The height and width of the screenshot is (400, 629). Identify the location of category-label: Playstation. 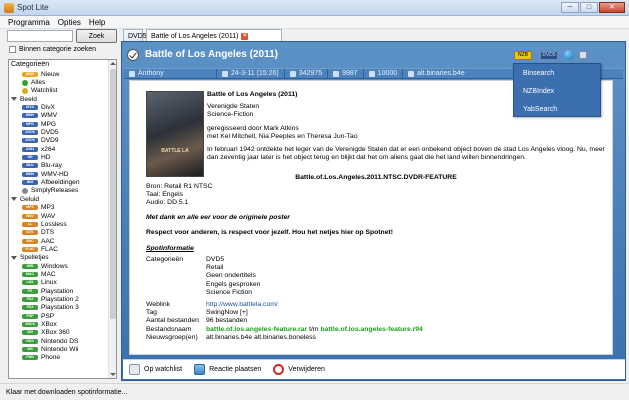
(57, 291).